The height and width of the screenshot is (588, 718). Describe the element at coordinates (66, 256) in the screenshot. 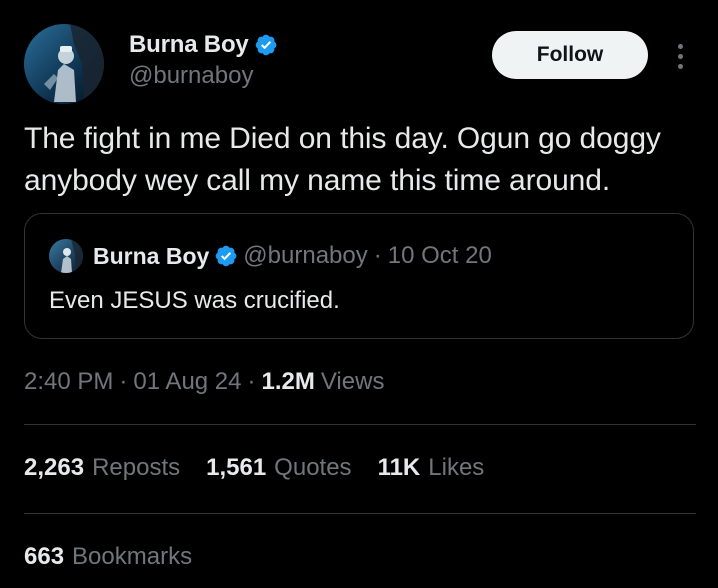

I see `quoted-author-avatar` at that location.